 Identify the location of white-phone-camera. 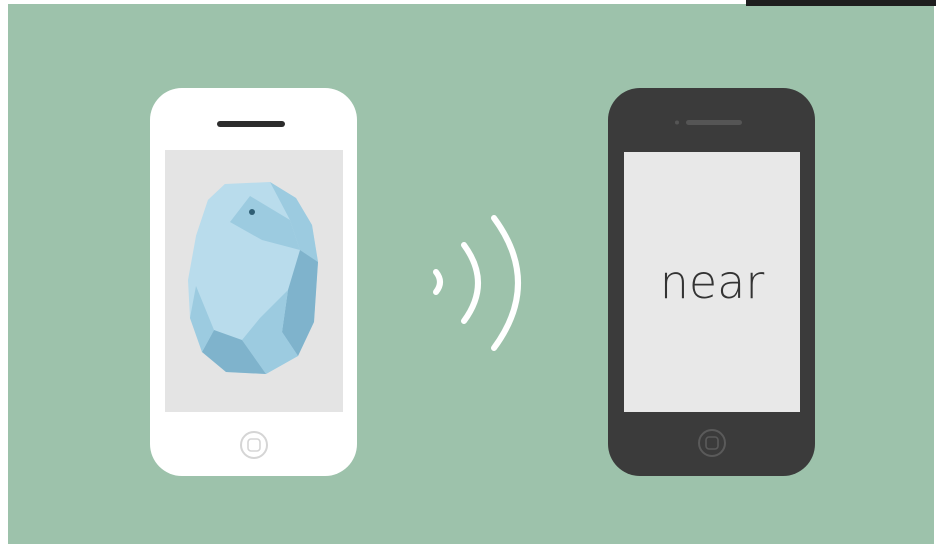
(227, 124).